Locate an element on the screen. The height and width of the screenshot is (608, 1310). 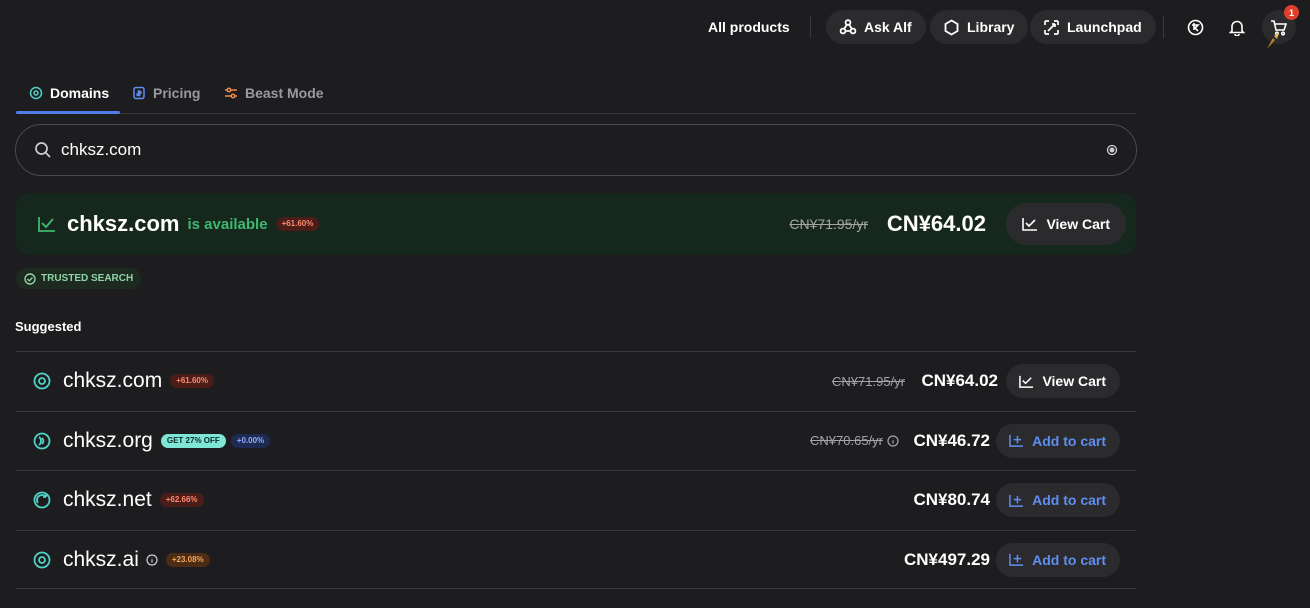
price: CN¥46.72 is located at coordinates (951, 440).